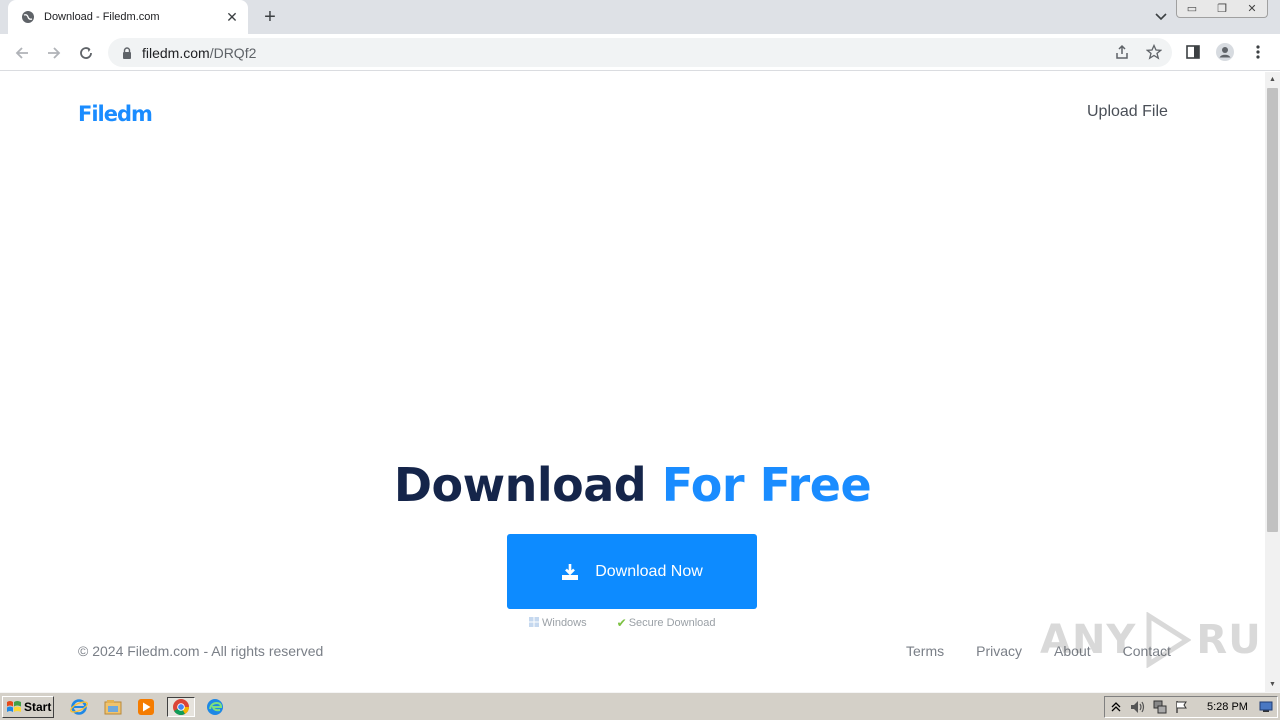 This screenshot has height=720, width=1280. I want to click on volume-icon, so click(1138, 707).